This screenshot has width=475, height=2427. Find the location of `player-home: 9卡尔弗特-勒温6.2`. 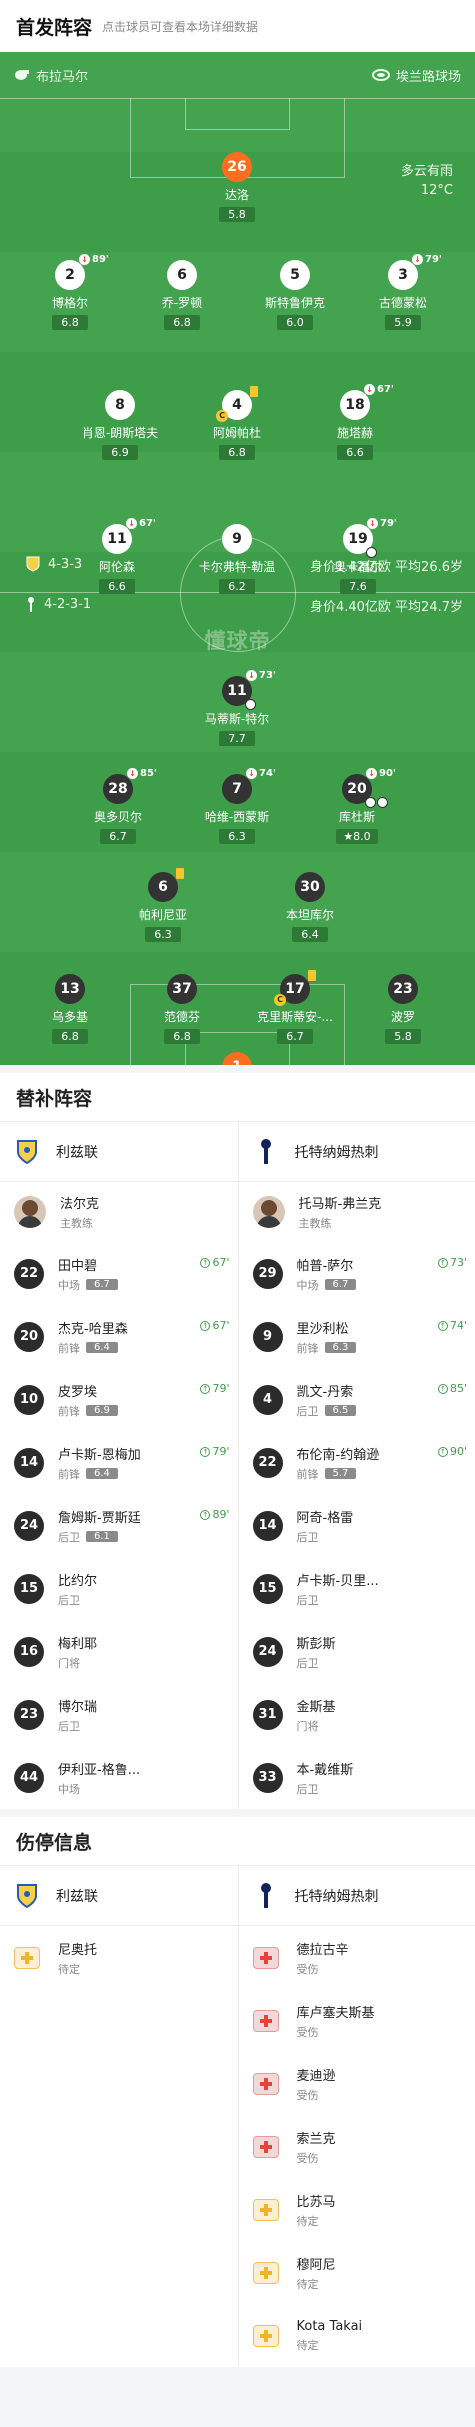

player-home: 9卡尔弗特-勒温6.2 is located at coordinates (237, 559).